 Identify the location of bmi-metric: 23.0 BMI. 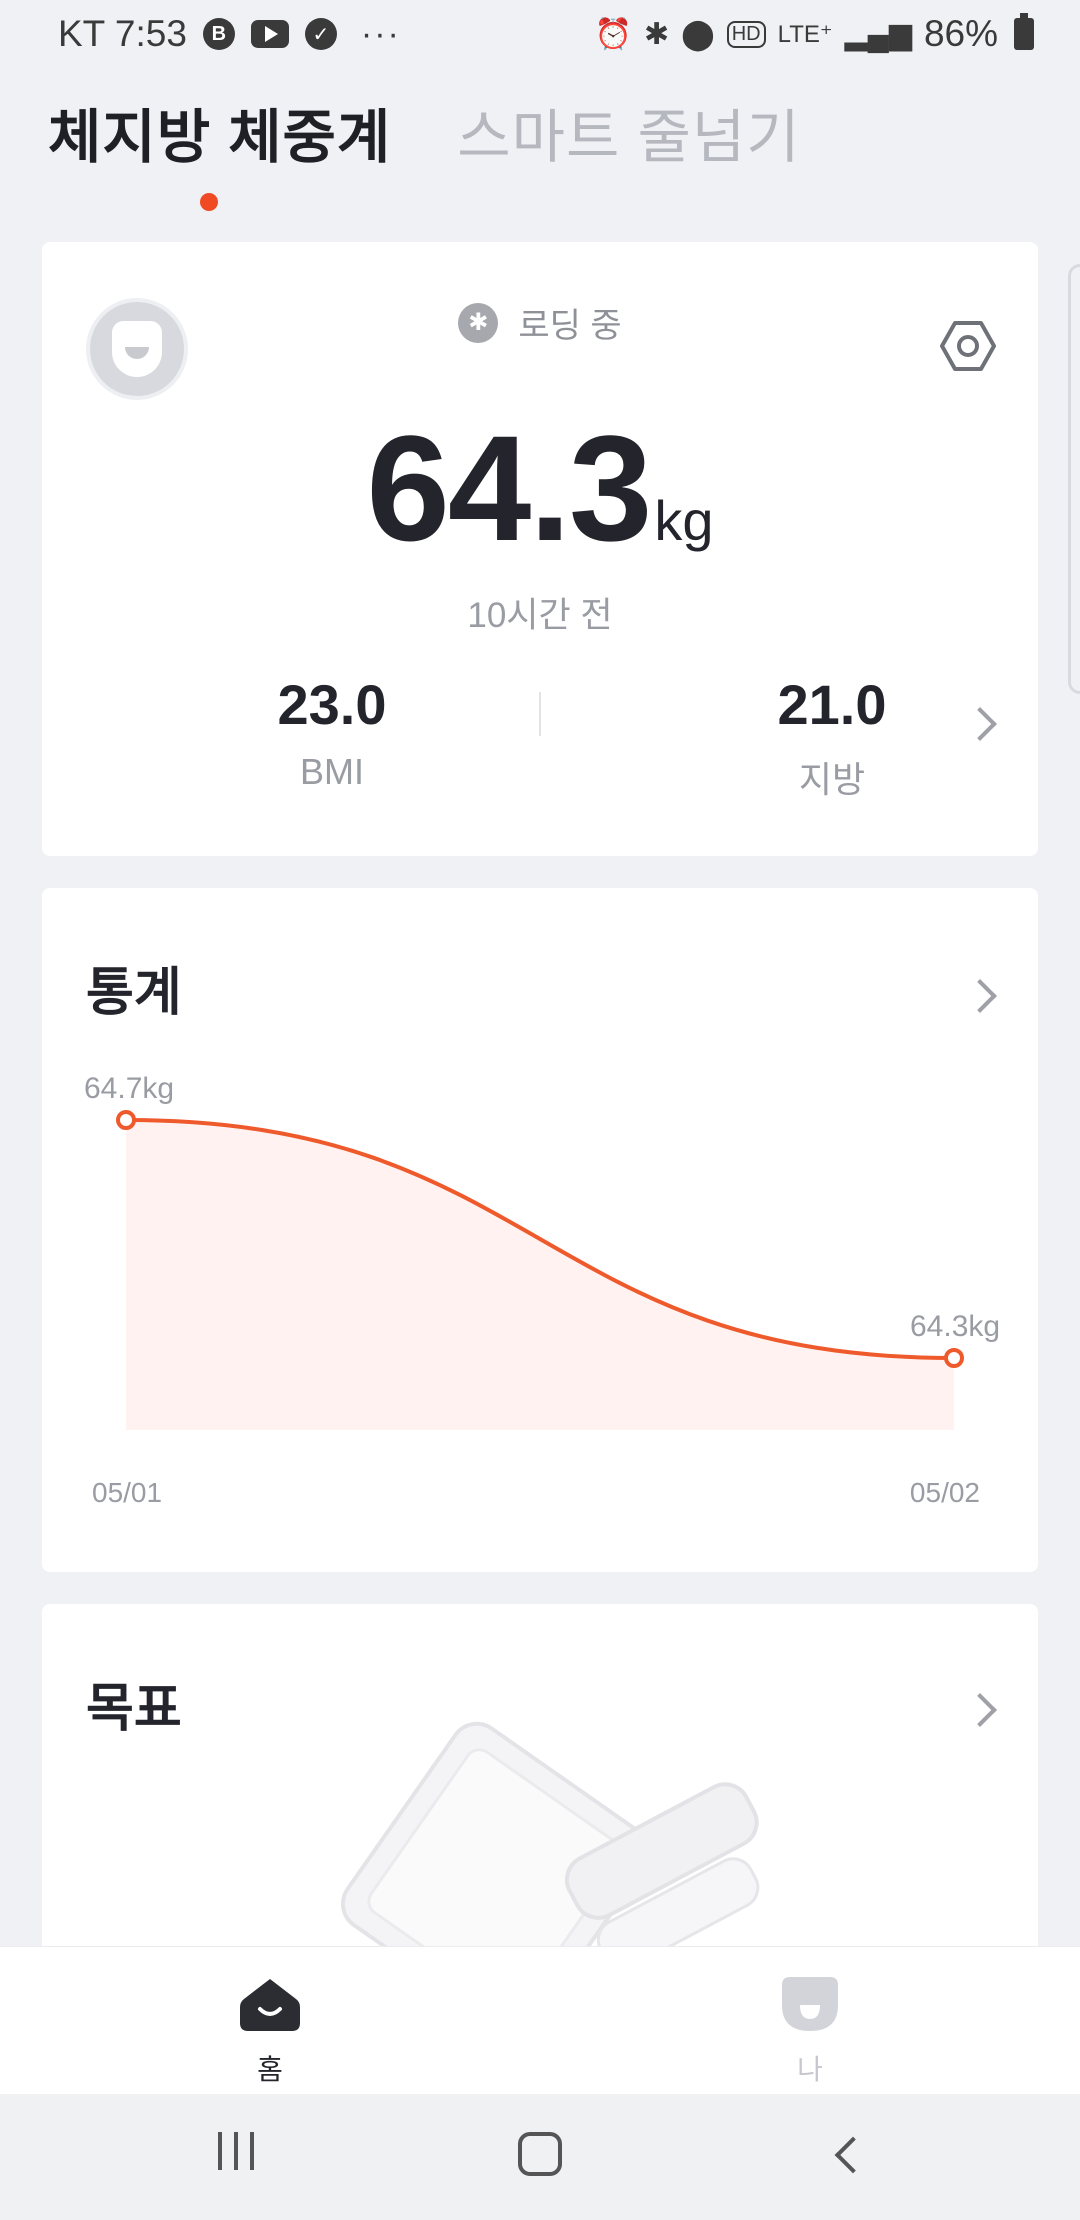
(332, 732).